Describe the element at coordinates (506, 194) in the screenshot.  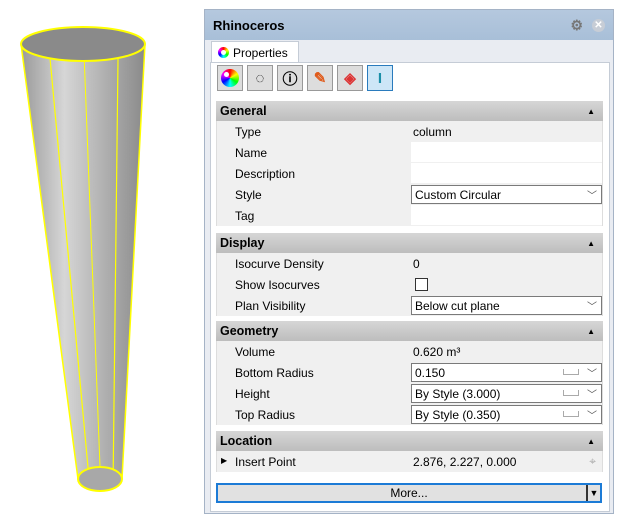
I see `style-dropdown: Custom Circular ﹀` at that location.